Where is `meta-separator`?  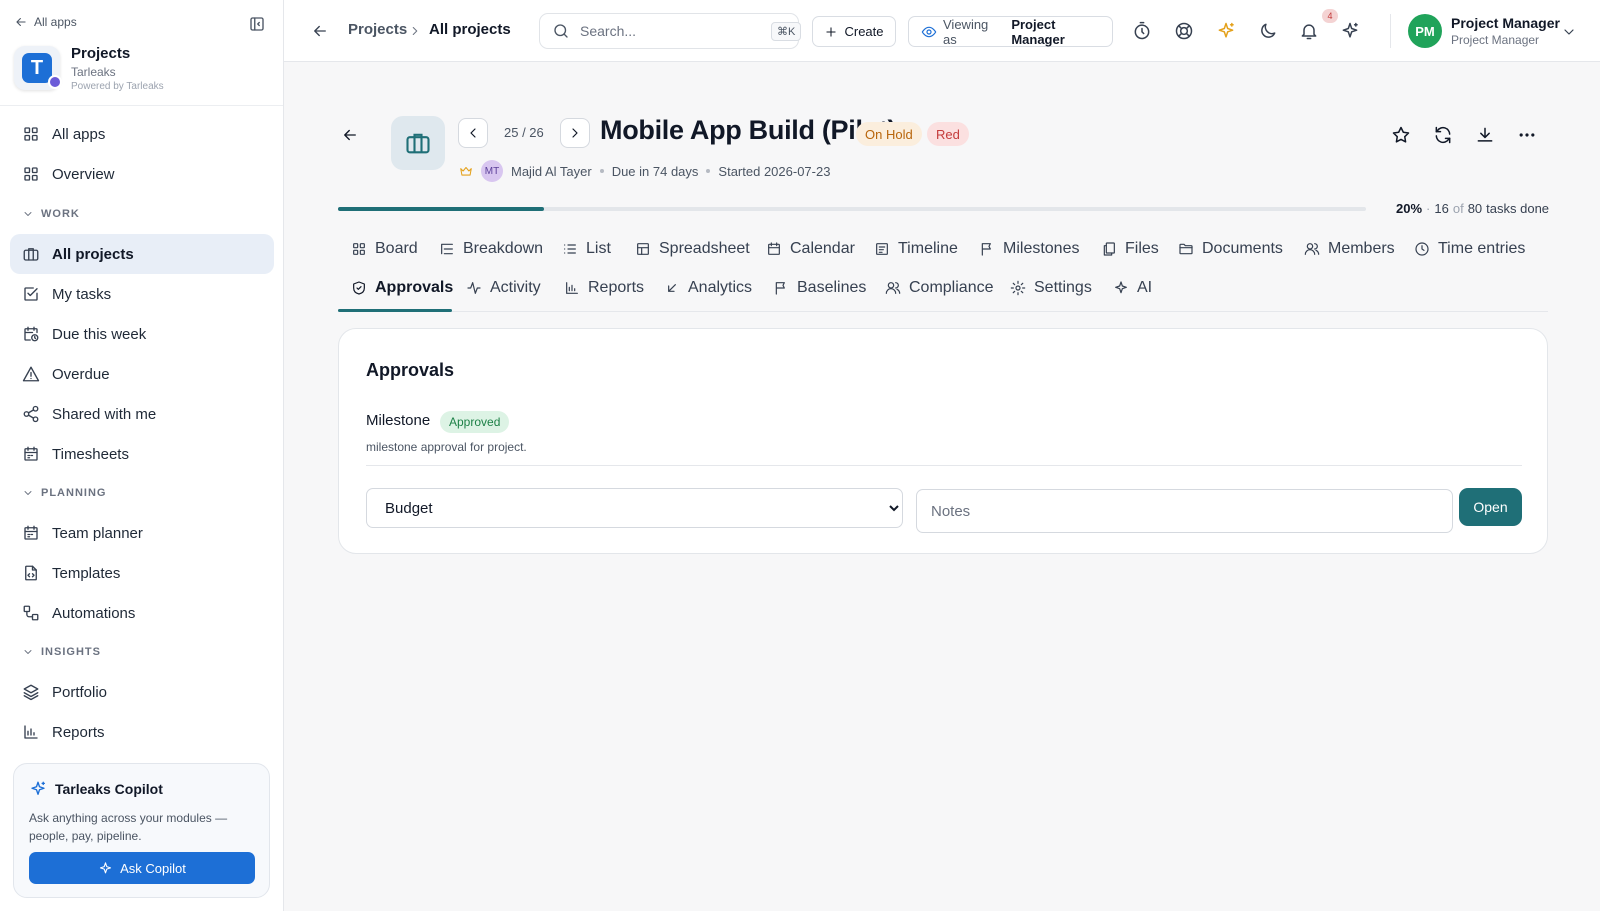
meta-separator is located at coordinates (708, 171).